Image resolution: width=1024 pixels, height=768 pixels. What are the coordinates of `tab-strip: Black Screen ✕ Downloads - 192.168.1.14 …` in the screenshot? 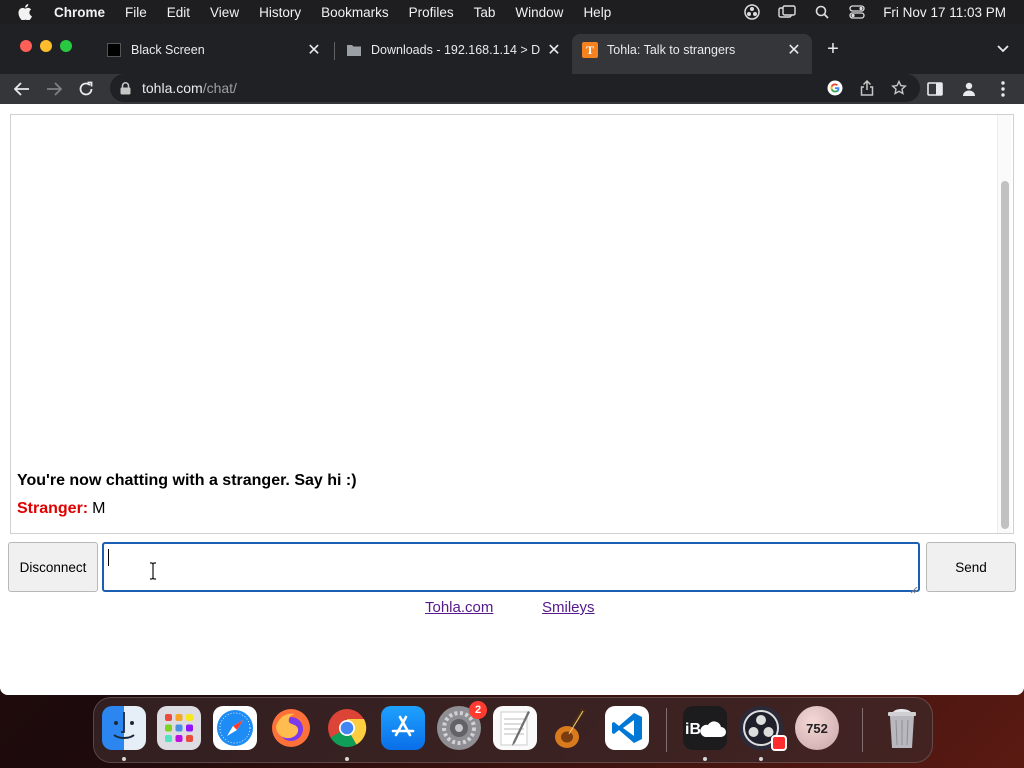 It's located at (512, 49).